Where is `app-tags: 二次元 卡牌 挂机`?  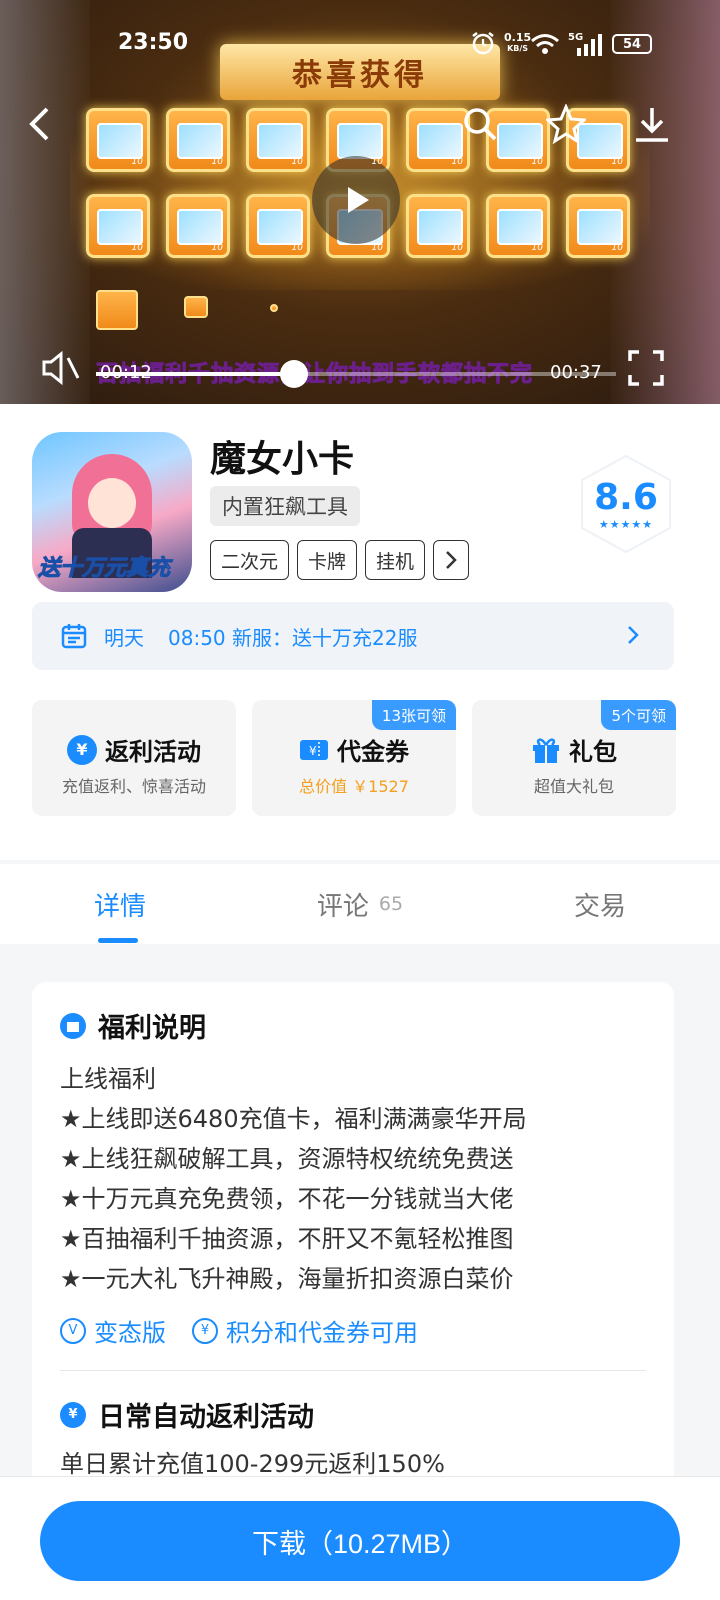 app-tags: 二次元 卡牌 挂机 is located at coordinates (340, 560).